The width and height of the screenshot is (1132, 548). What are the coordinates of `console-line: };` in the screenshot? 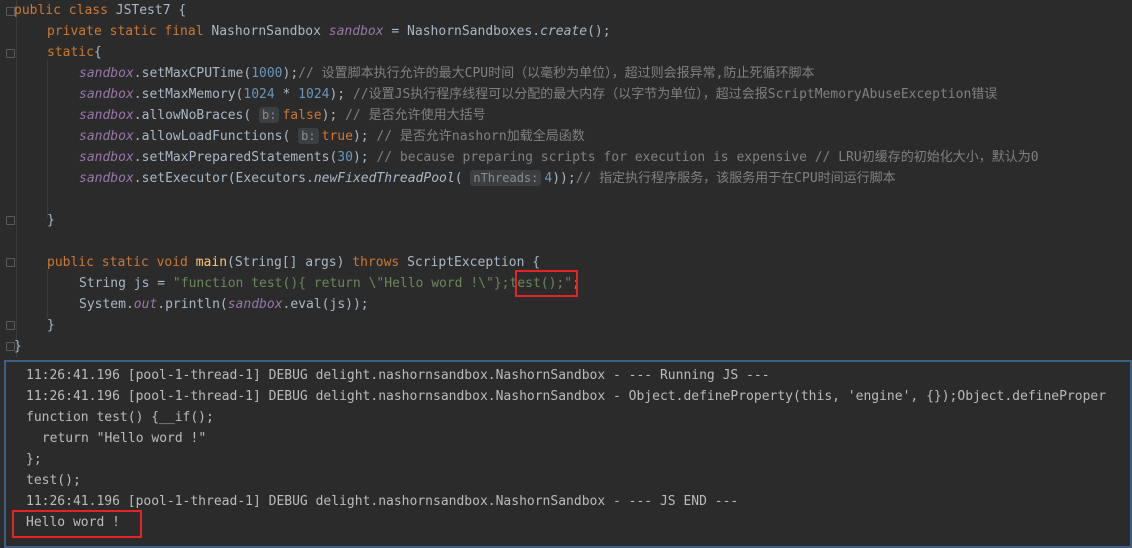 It's located at (34, 459).